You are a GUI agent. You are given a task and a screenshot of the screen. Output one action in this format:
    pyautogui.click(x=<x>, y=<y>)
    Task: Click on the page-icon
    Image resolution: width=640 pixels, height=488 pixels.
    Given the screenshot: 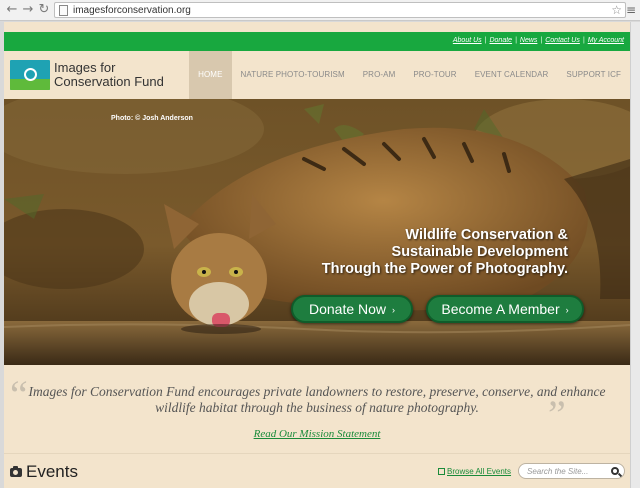 What is the action you would take?
    pyautogui.click(x=63, y=10)
    